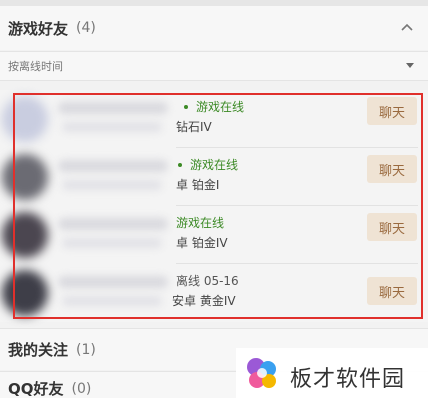  I want to click on chevron-up-icon, so click(407, 28).